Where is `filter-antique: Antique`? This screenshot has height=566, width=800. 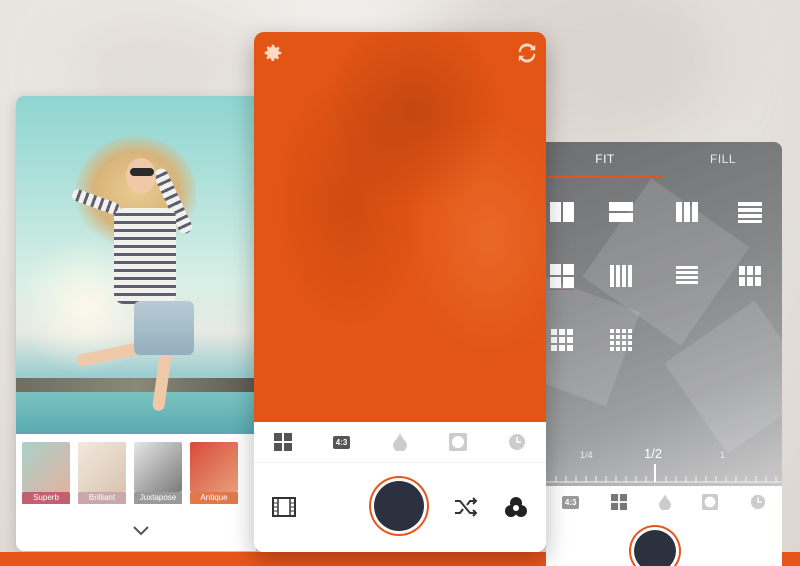
filter-antique: Antique is located at coordinates (214, 478).